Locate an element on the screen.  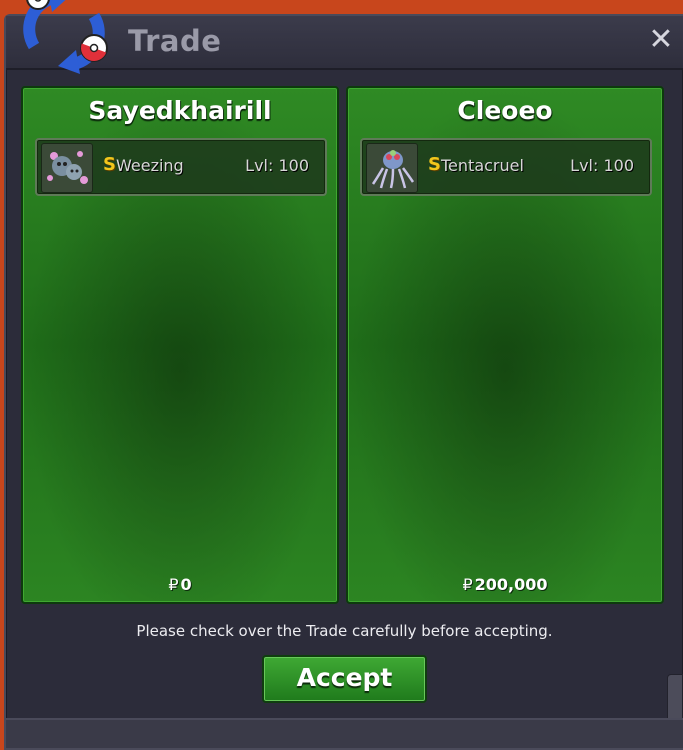
shiny-mark-left: S is located at coordinates (109, 164).